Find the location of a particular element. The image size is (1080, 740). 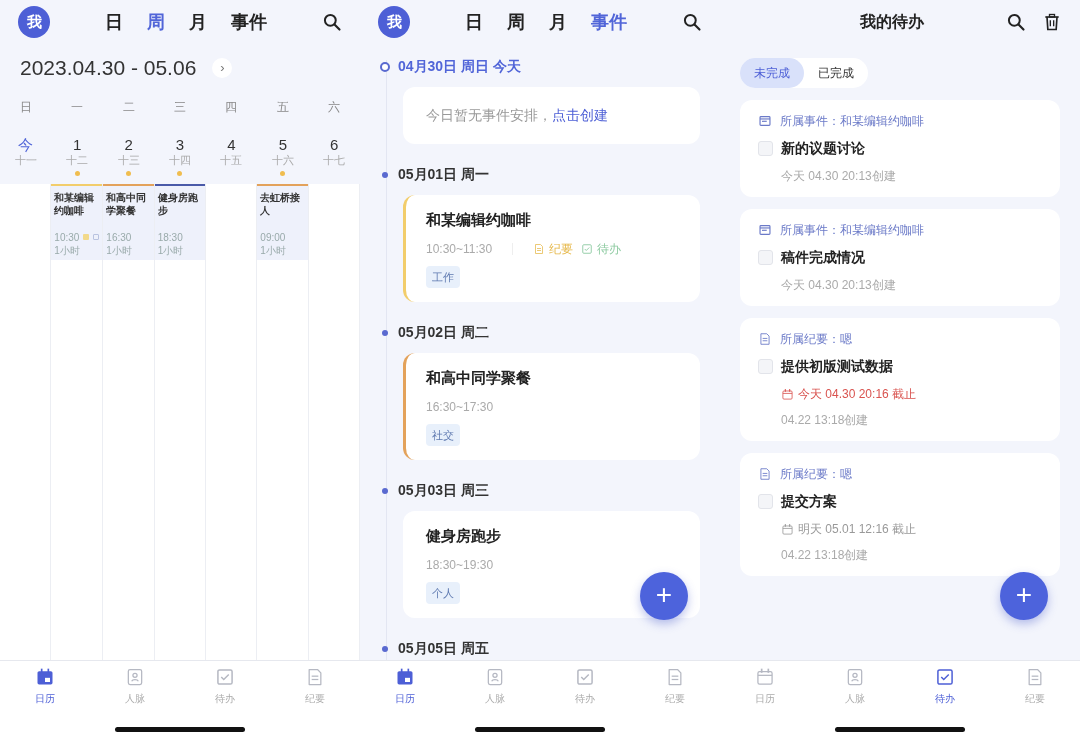

deadline-text: 今天 04.30 20:16 截止 is located at coordinates (857, 394).